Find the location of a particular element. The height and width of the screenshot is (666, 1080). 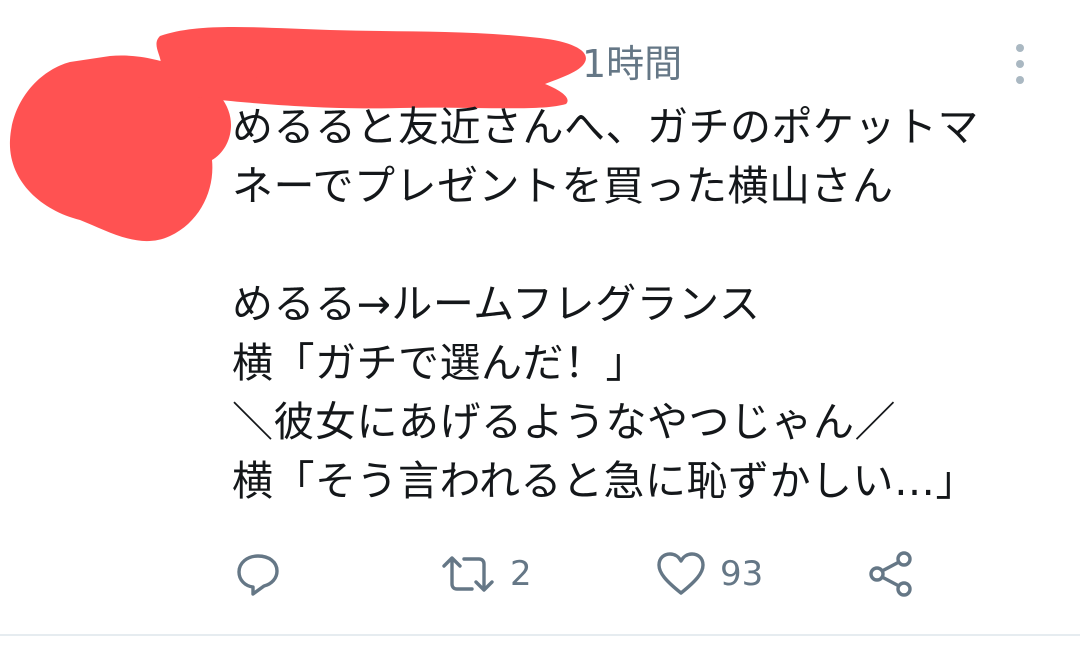

tweet-actions-bar: 2 93 is located at coordinates (540, 574).